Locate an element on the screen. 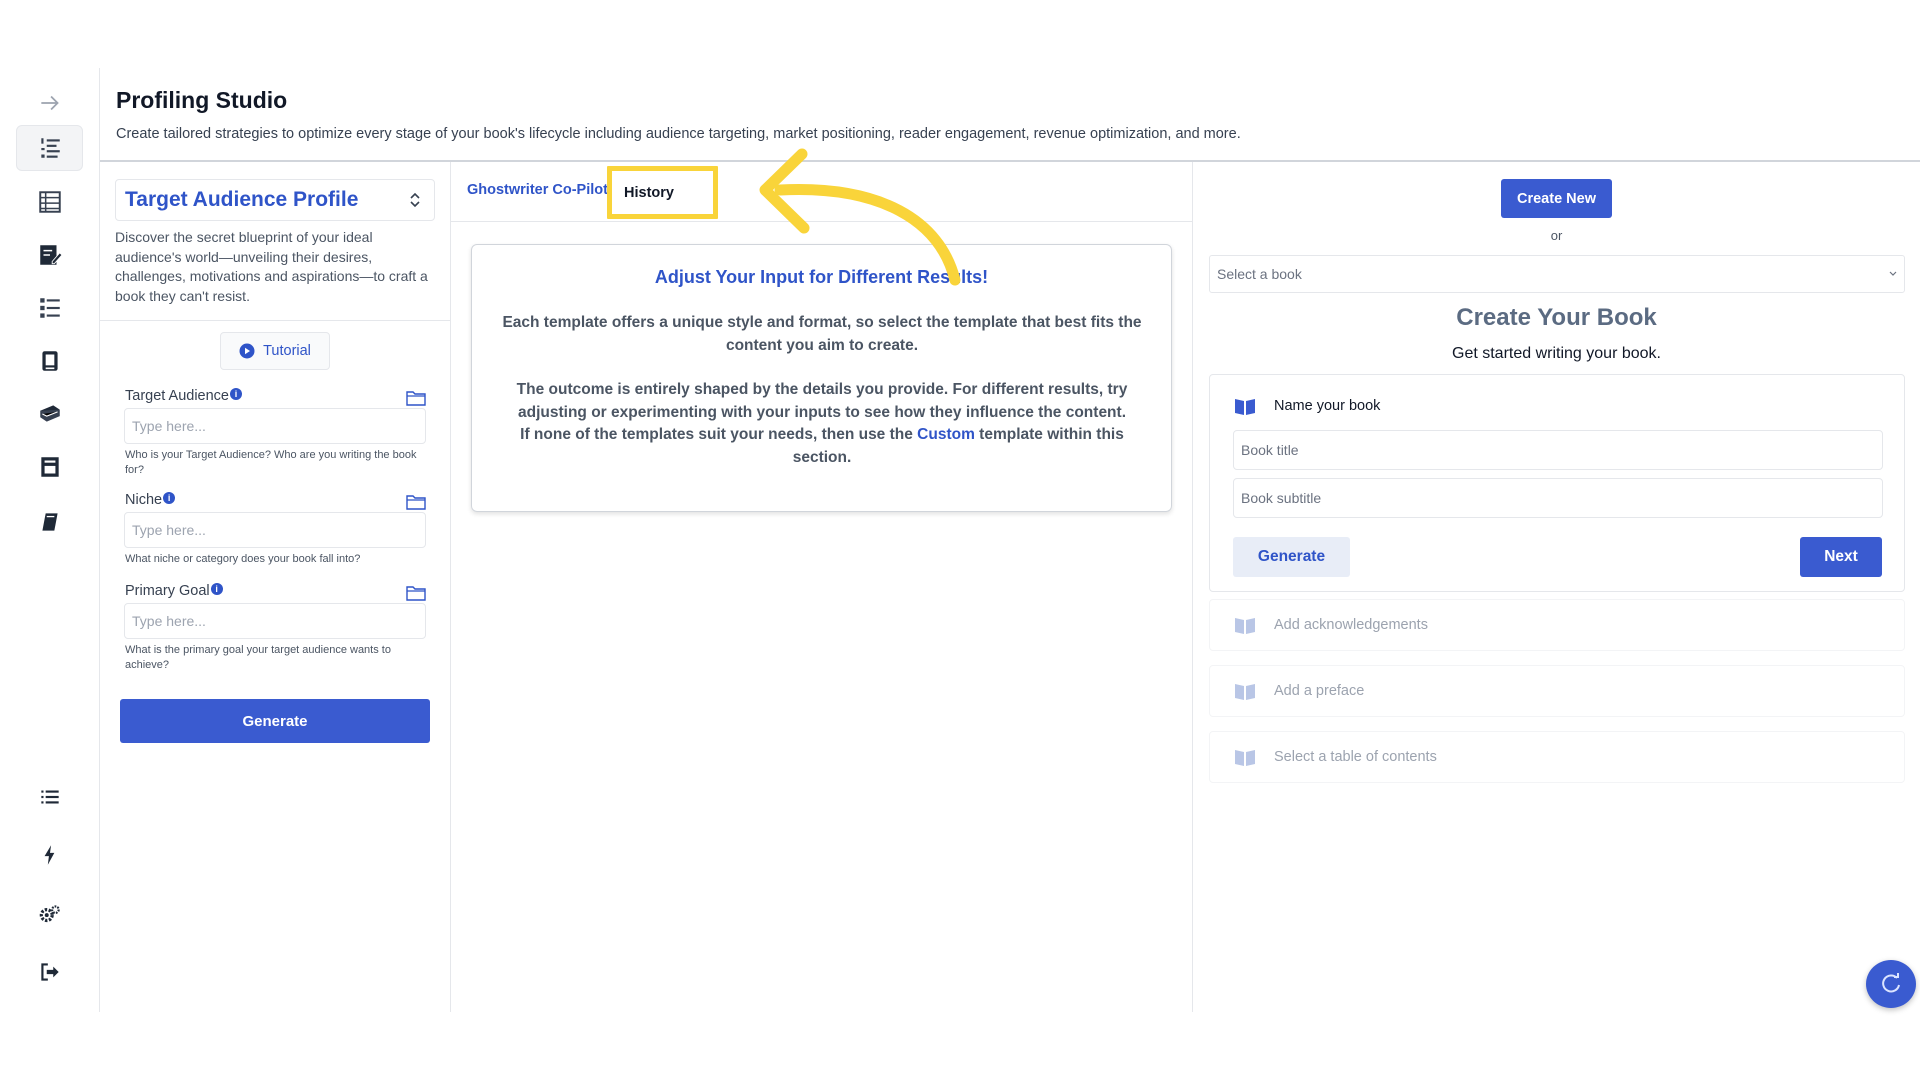 Image resolution: width=1920 pixels, height=1080 pixels. tutorial-button: Tutorial is located at coordinates (275, 351).